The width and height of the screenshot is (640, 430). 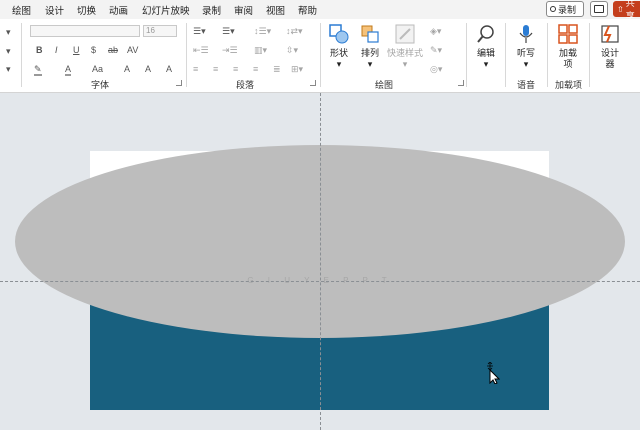 What do you see at coordinates (160, 31) in the screenshot?
I see `font-size-combo: 16` at bounding box center [160, 31].